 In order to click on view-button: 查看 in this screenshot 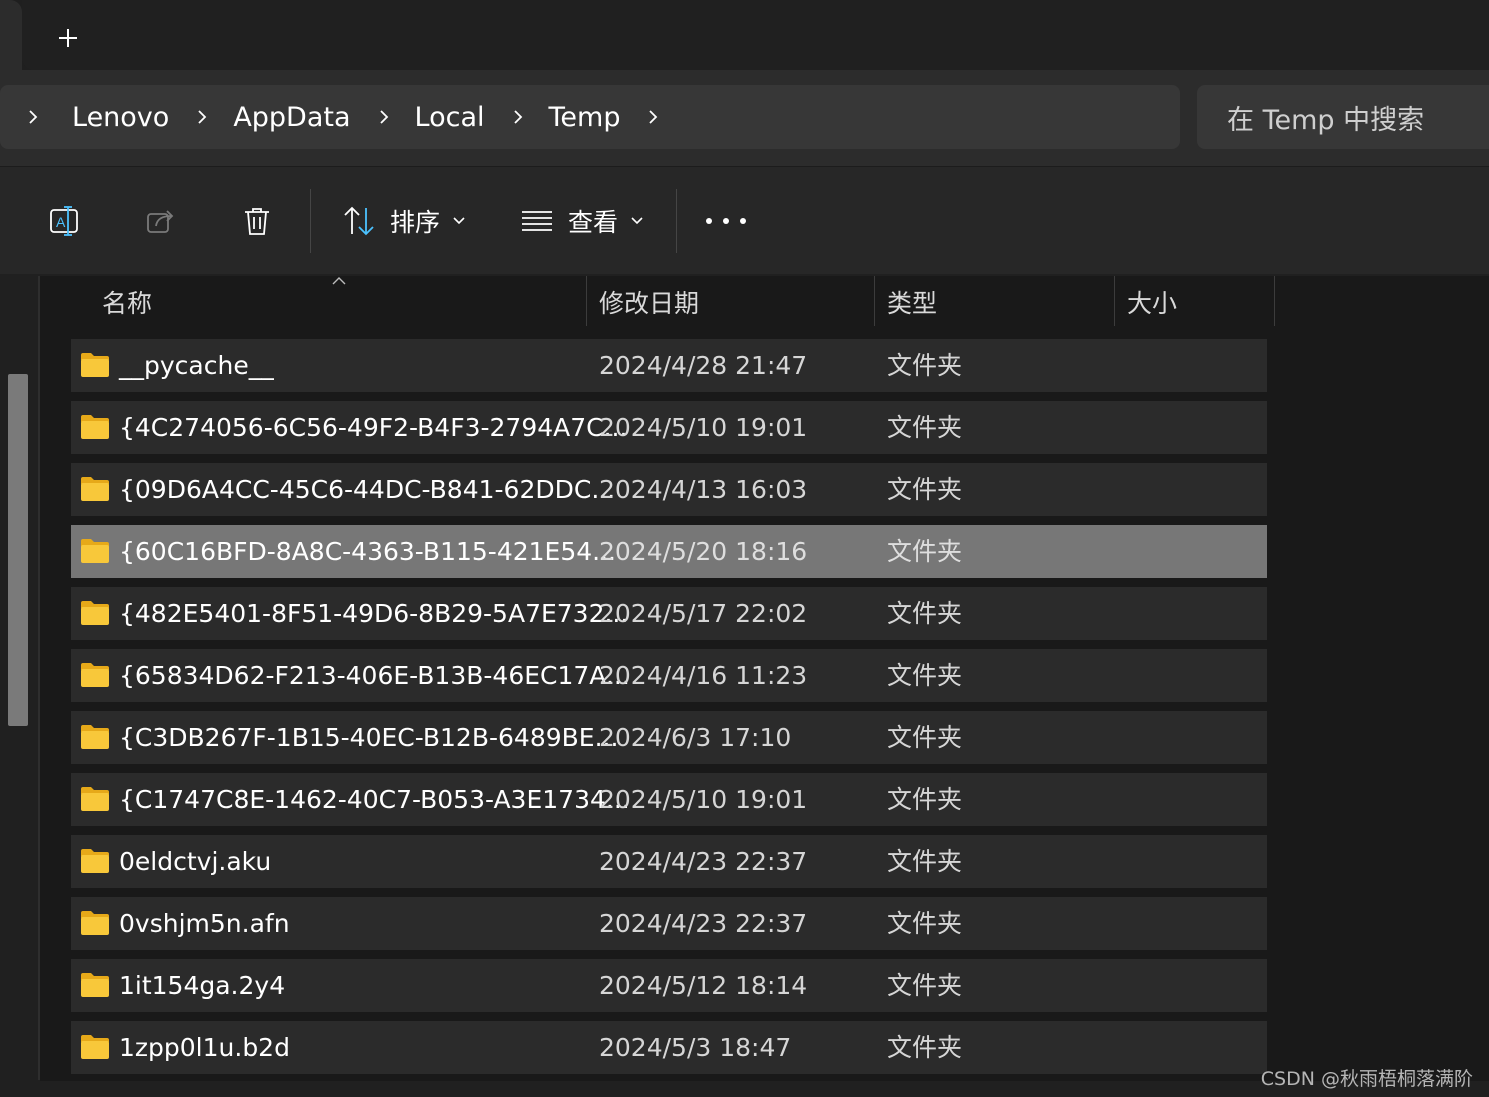, I will do `click(582, 221)`.